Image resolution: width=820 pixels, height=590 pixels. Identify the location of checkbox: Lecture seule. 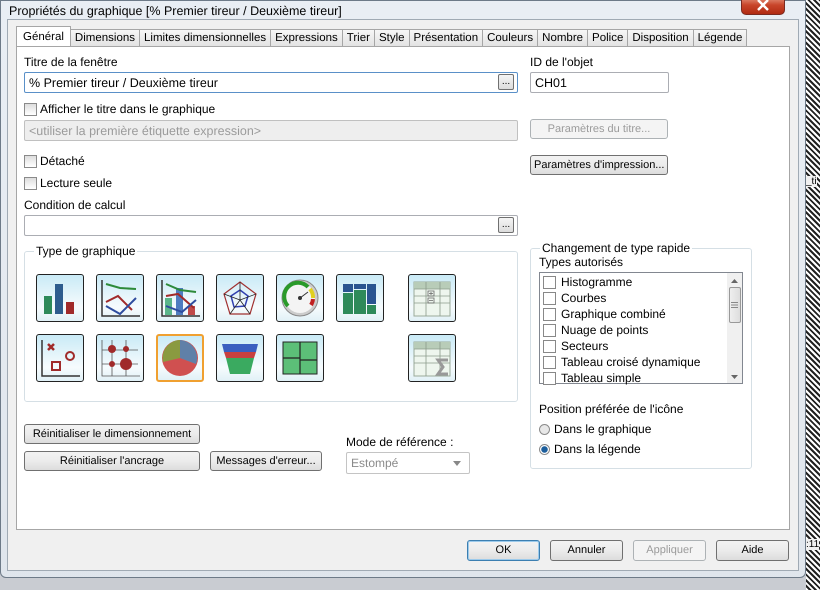
(68, 183).